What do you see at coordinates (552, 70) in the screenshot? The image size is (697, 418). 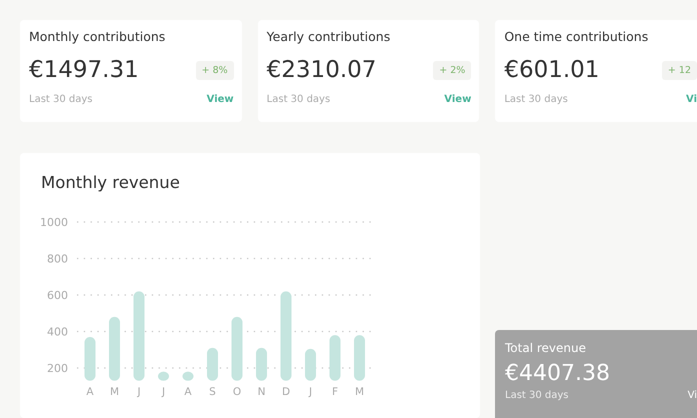 I see `amount-value: €601.01` at bounding box center [552, 70].